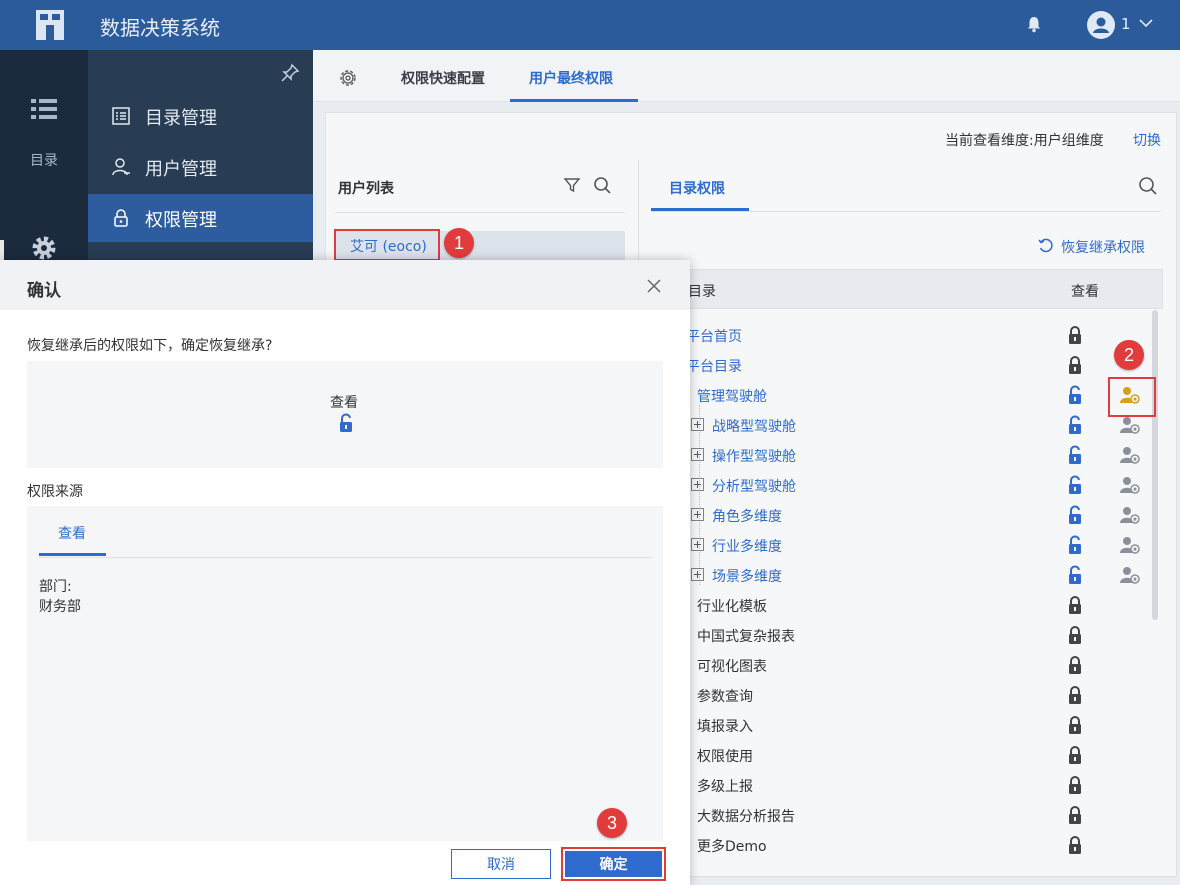  Describe the element at coordinates (1126, 24) in the screenshot. I see `user-name: 1` at that location.